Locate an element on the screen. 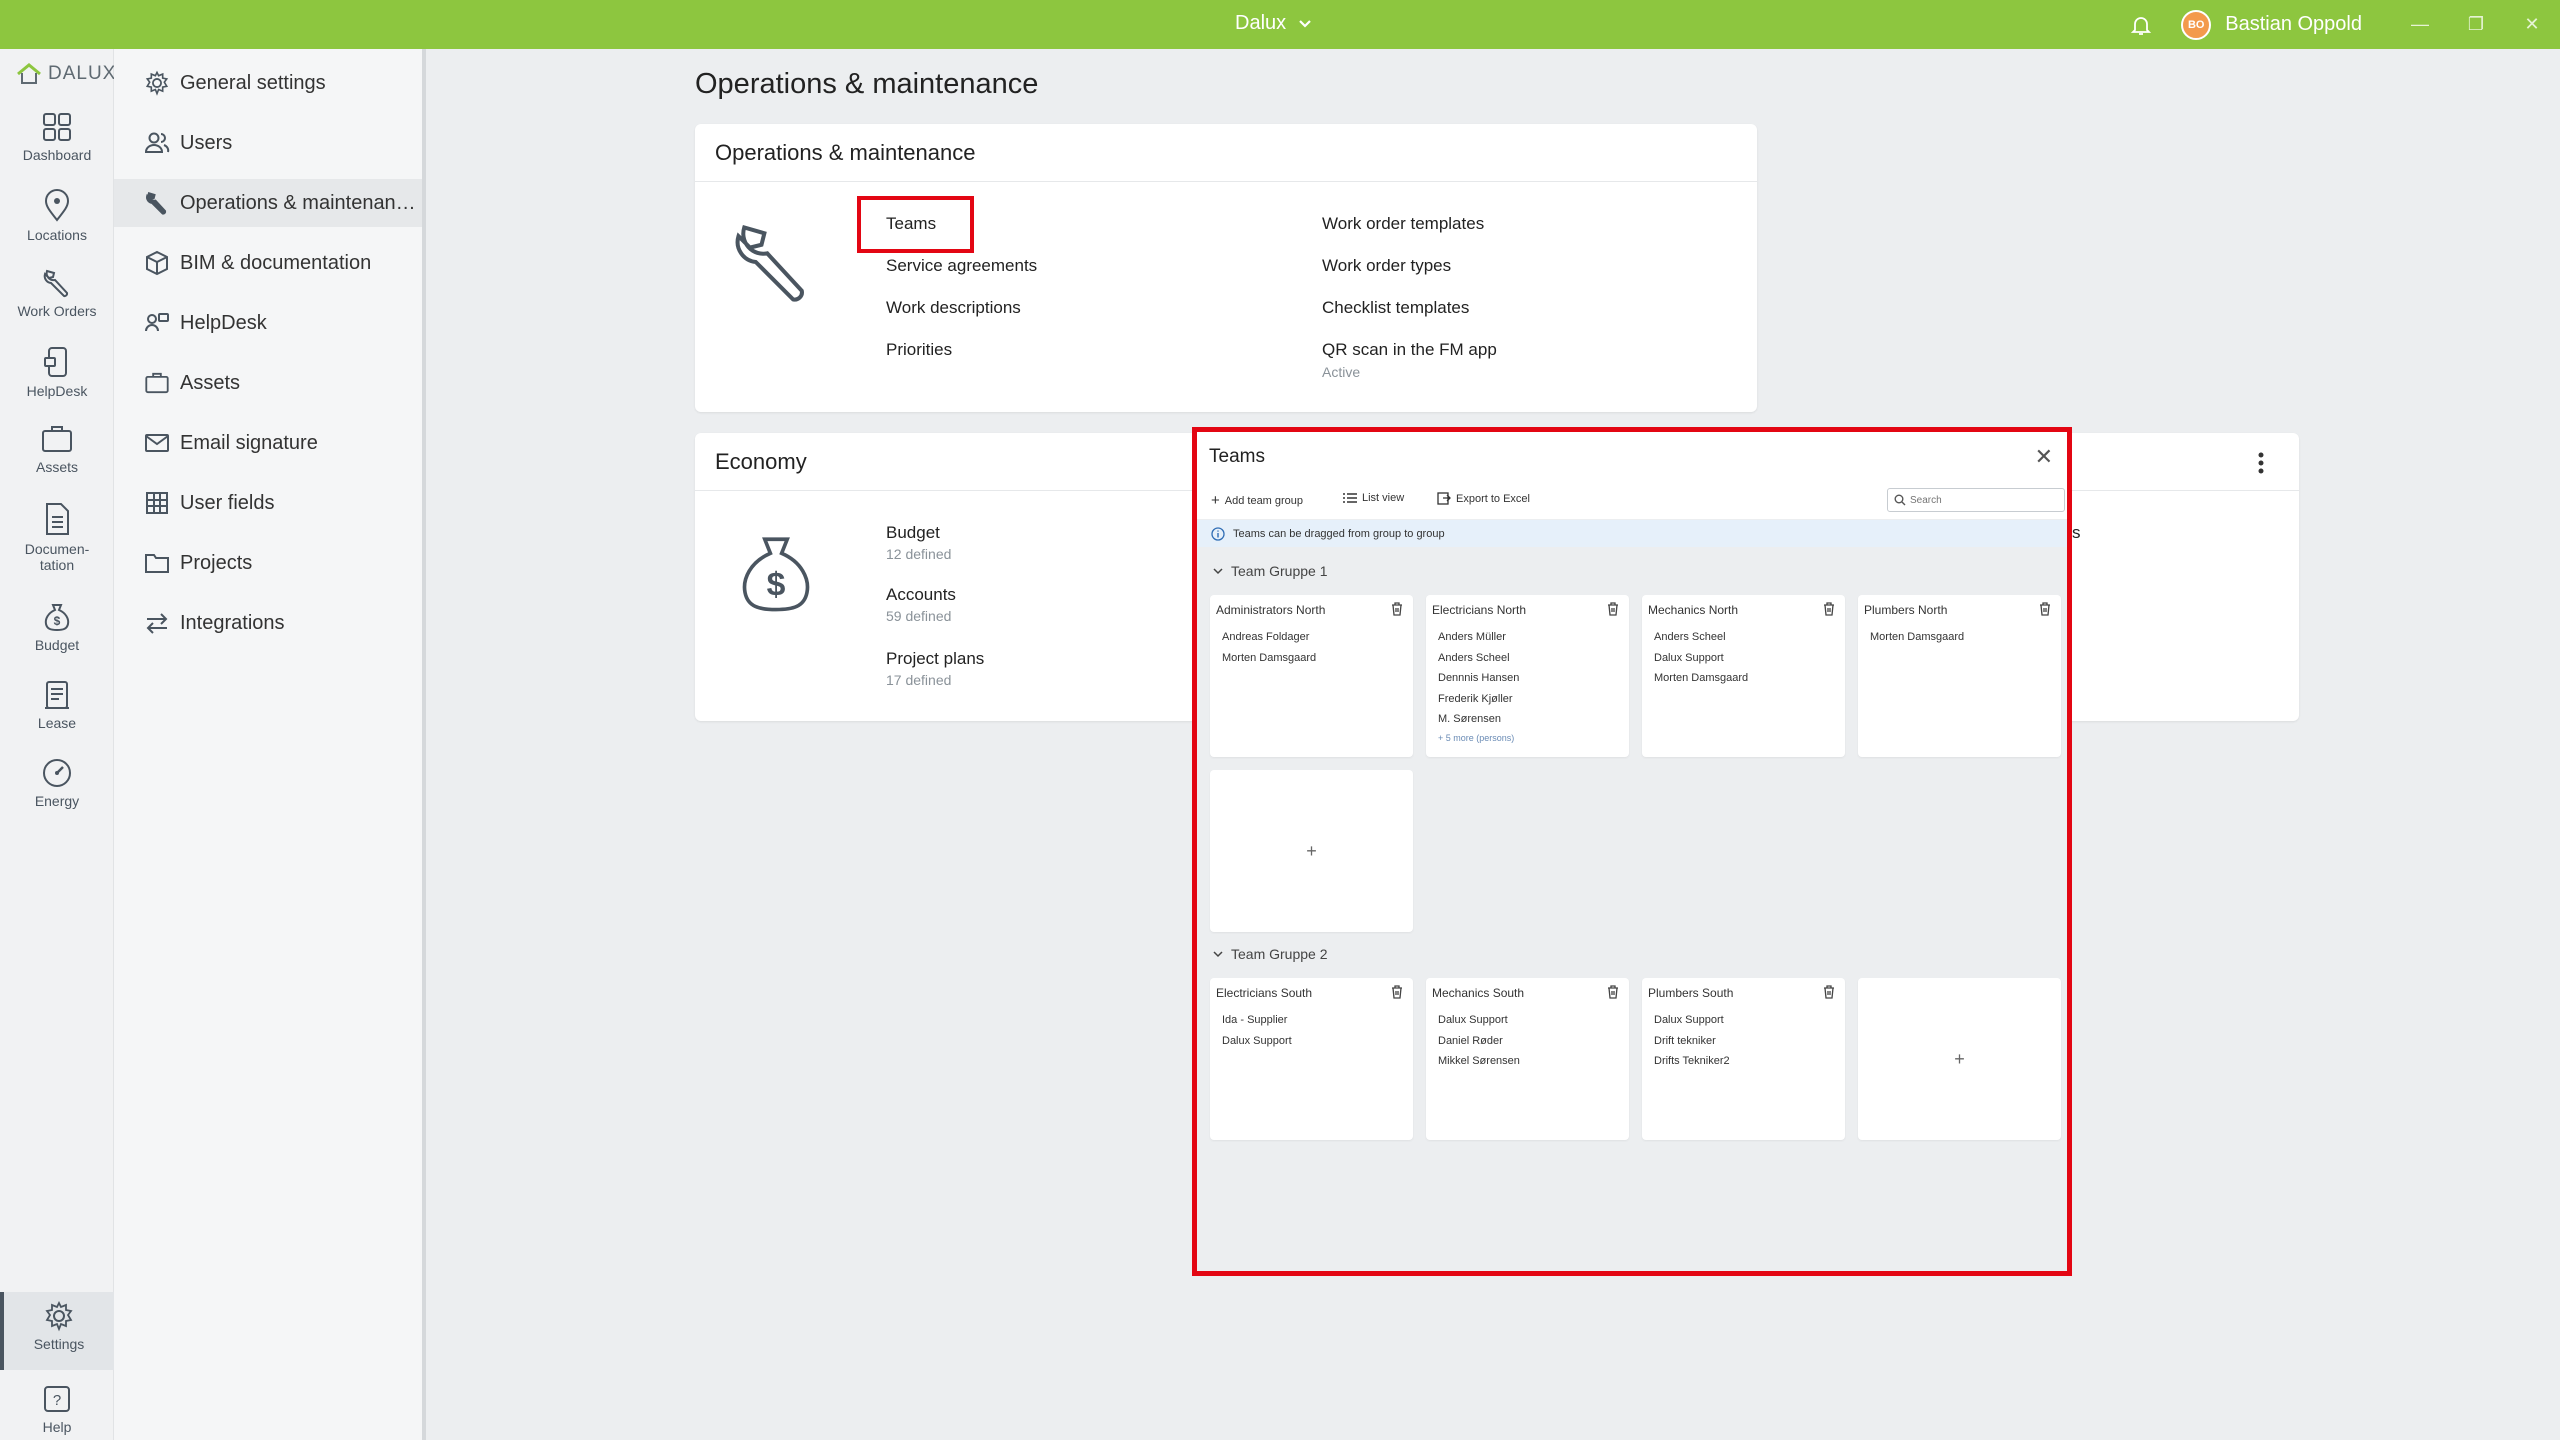 This screenshot has width=2560, height=1440. nav-email-signature: Email signature is located at coordinates (268, 443).